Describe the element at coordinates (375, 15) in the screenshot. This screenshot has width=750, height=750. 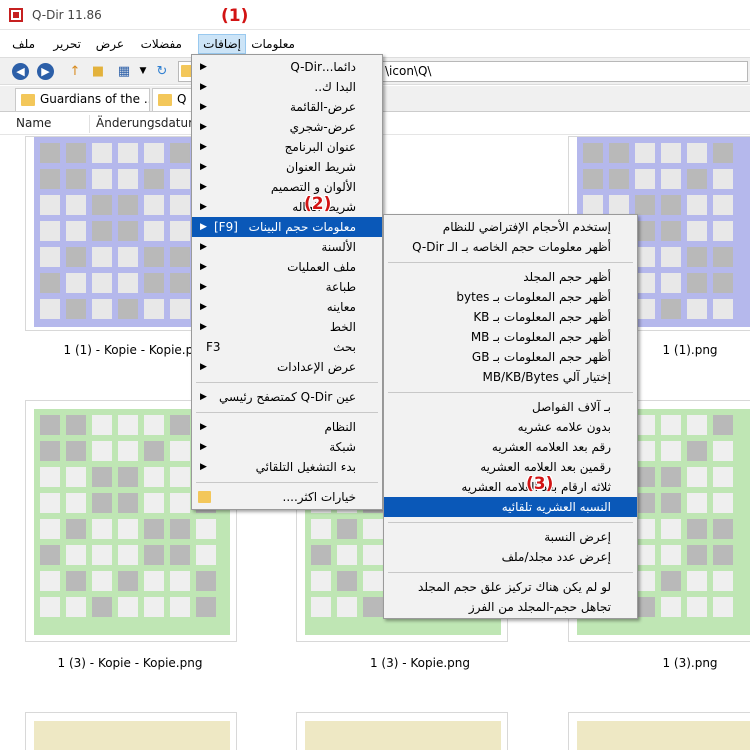
I see `title-bar: Q-Dir 11.86` at that location.